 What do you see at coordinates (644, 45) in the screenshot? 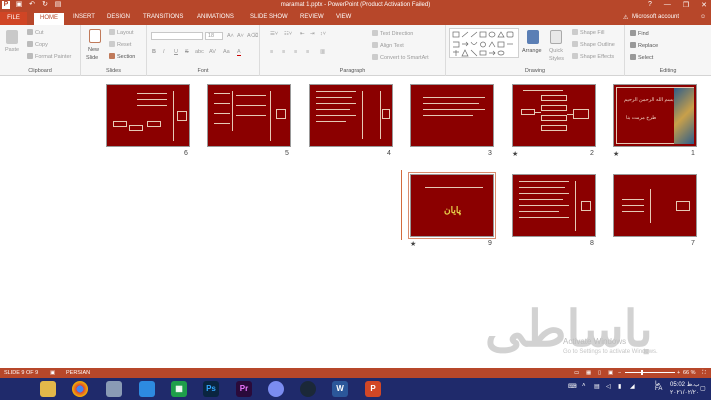
I see `replace-button: Replace` at bounding box center [644, 45].